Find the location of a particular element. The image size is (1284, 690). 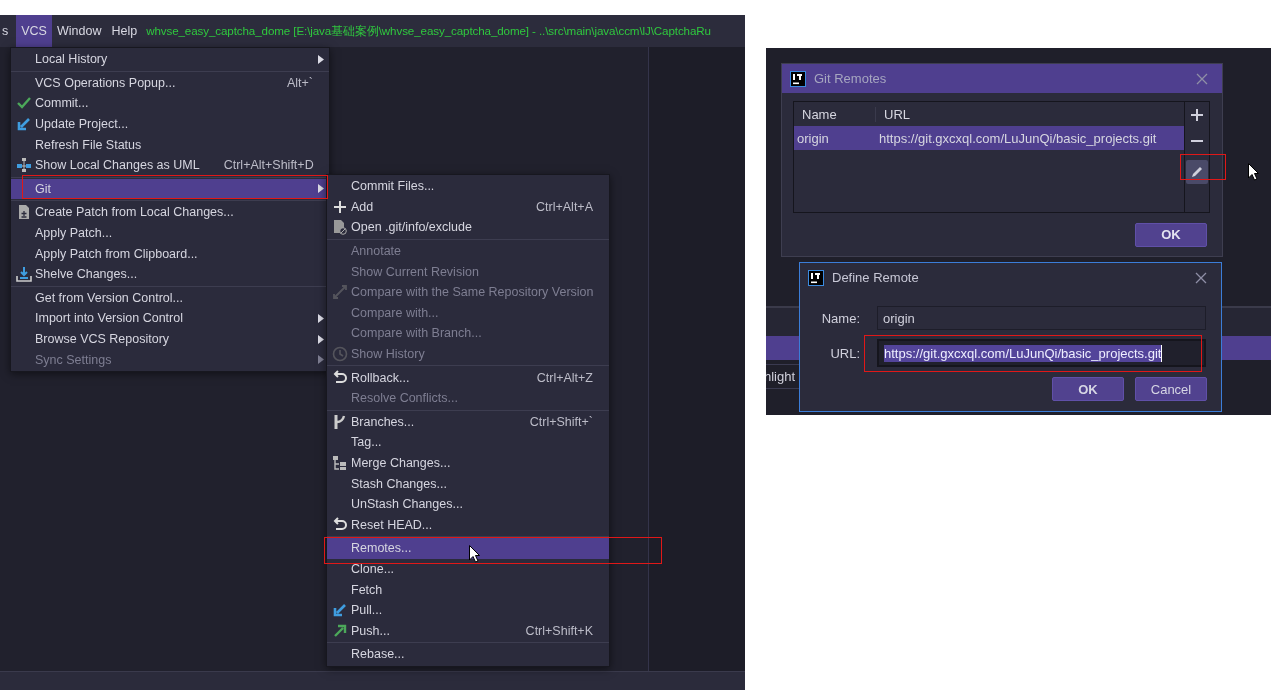

menu-item: Branches... Ctrl+Shift+` is located at coordinates (468, 422).